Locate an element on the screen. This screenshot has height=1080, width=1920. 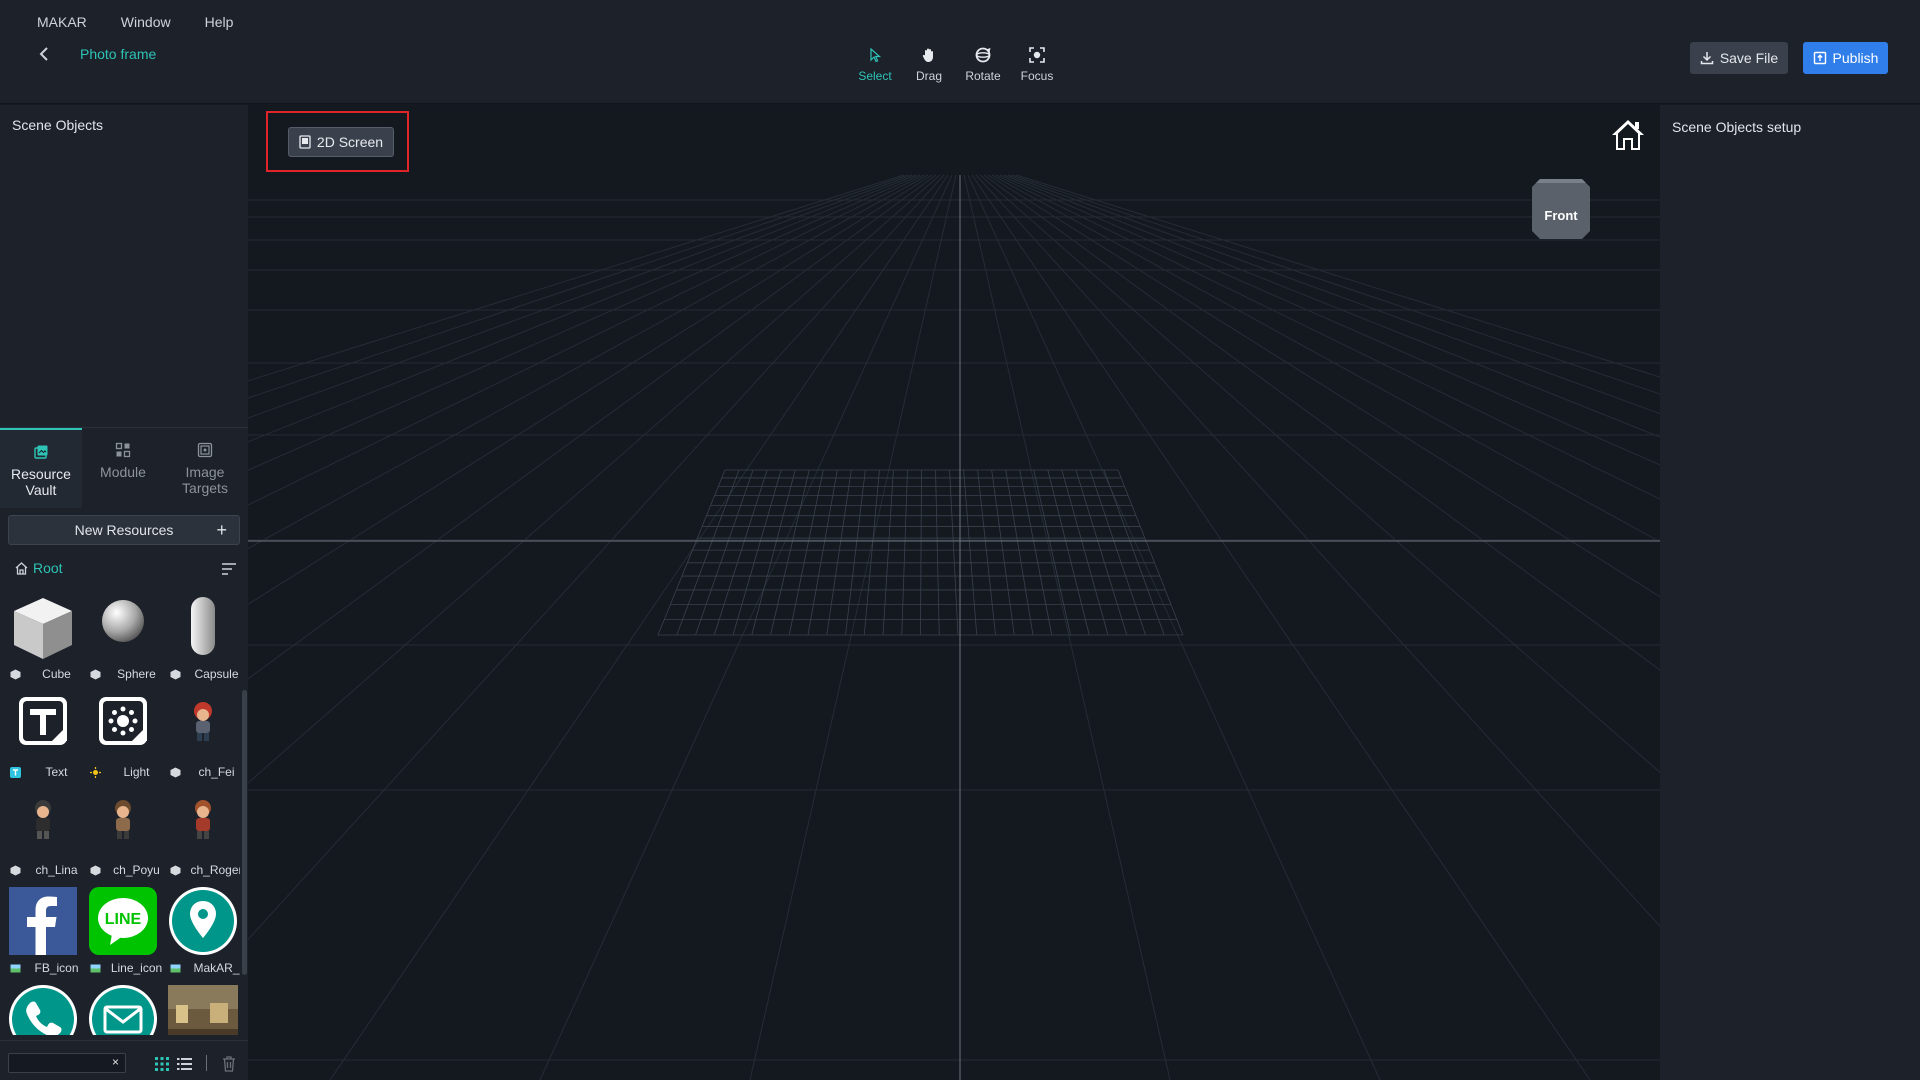
tab-resource-vault-label: Resource Vault is located at coordinates (41, 482).